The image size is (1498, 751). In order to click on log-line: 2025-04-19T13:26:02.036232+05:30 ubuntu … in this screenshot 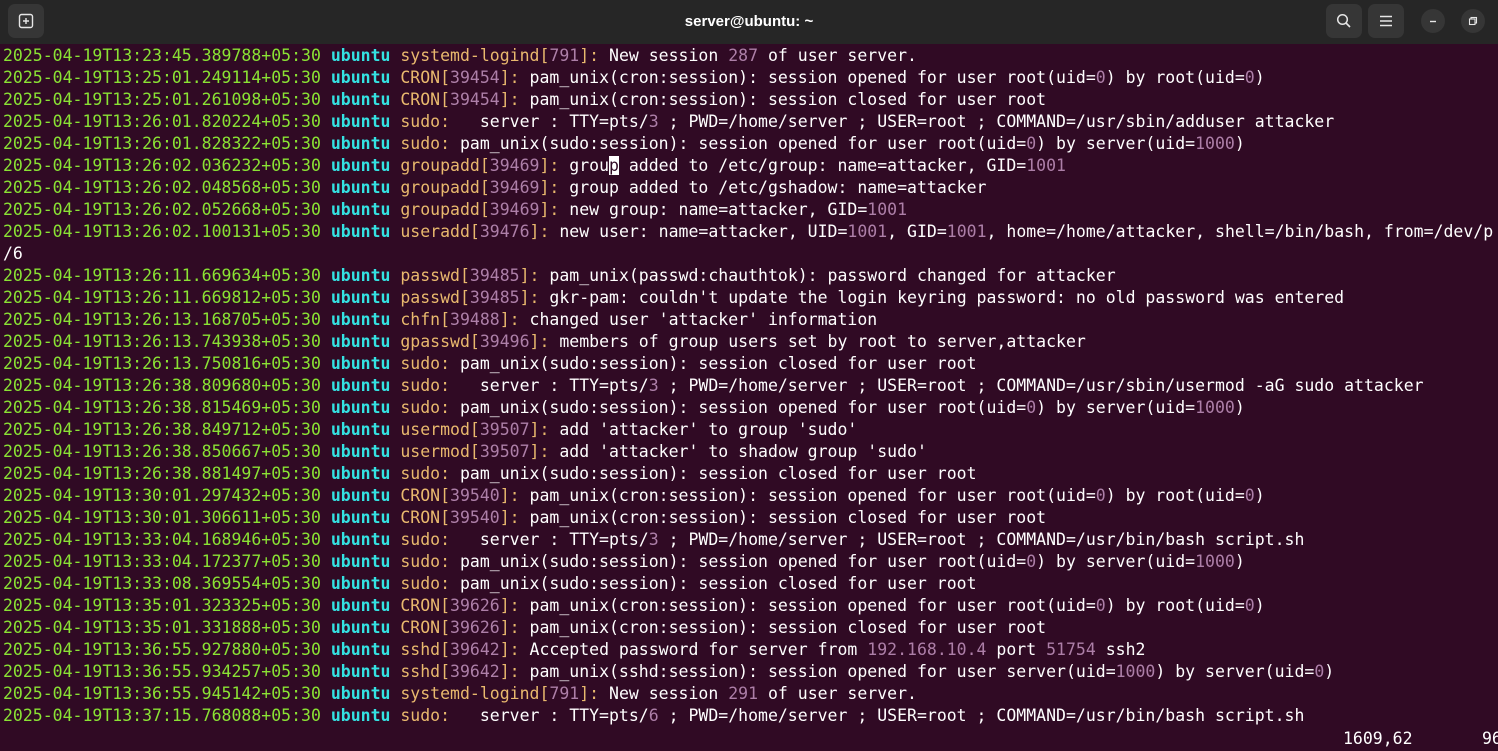, I will do `click(750, 166)`.